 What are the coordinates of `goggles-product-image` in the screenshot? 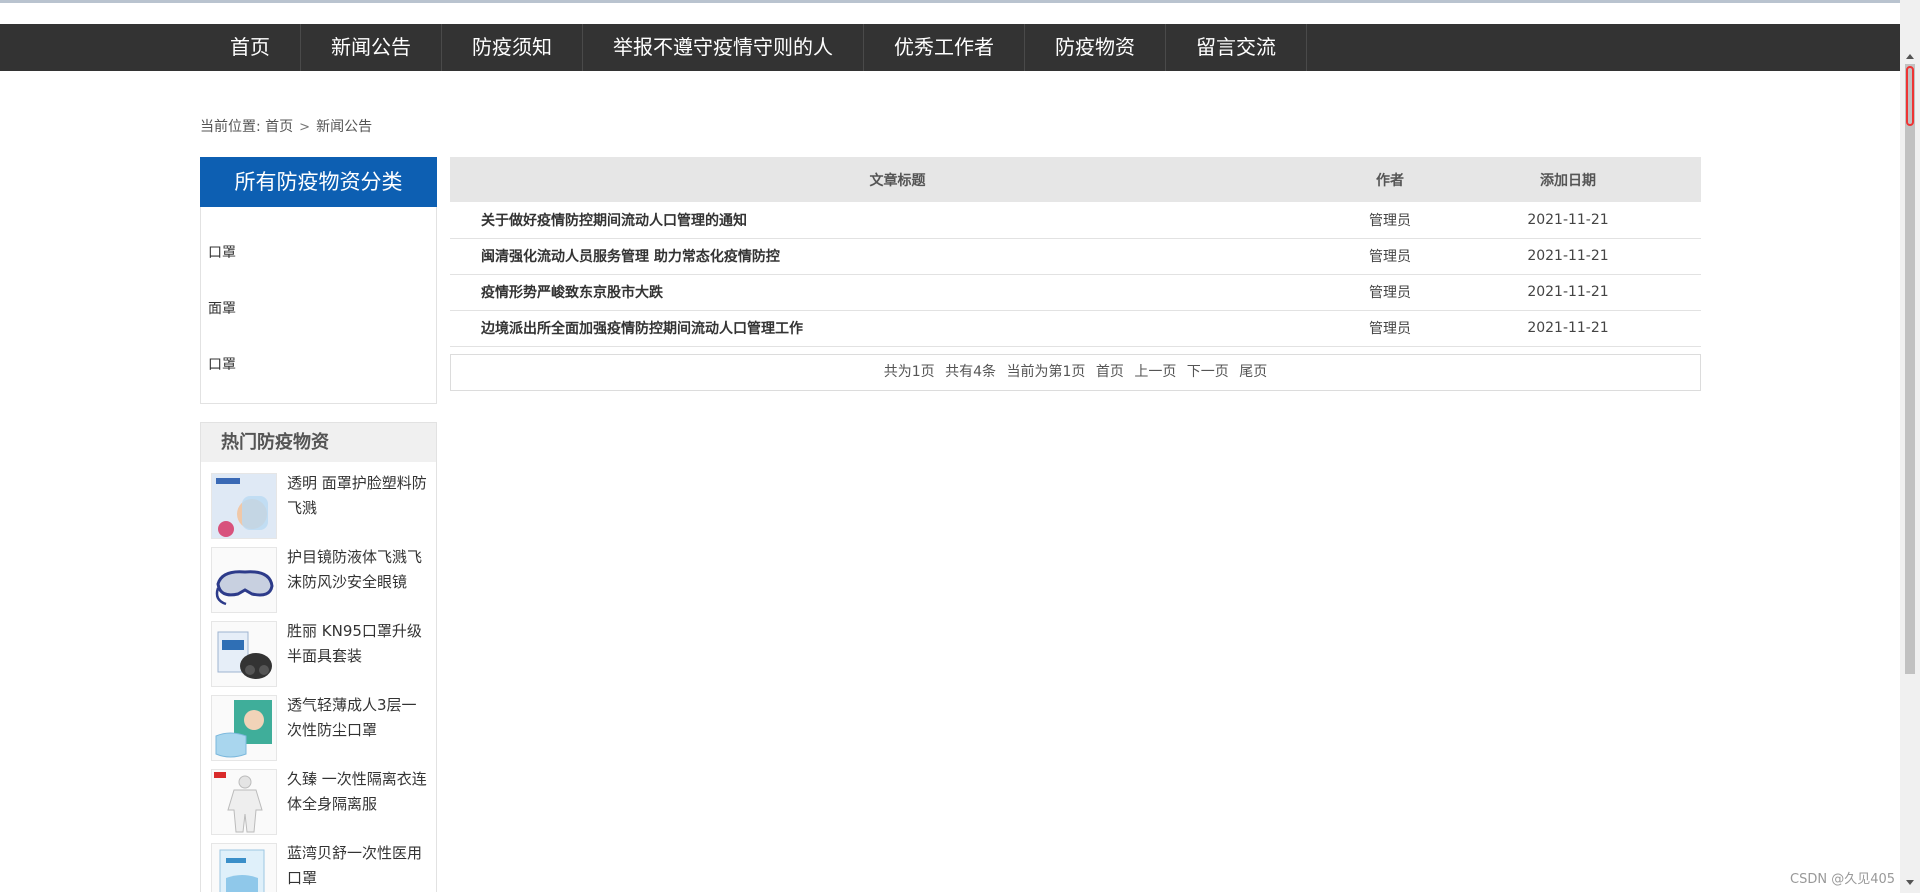 It's located at (244, 580).